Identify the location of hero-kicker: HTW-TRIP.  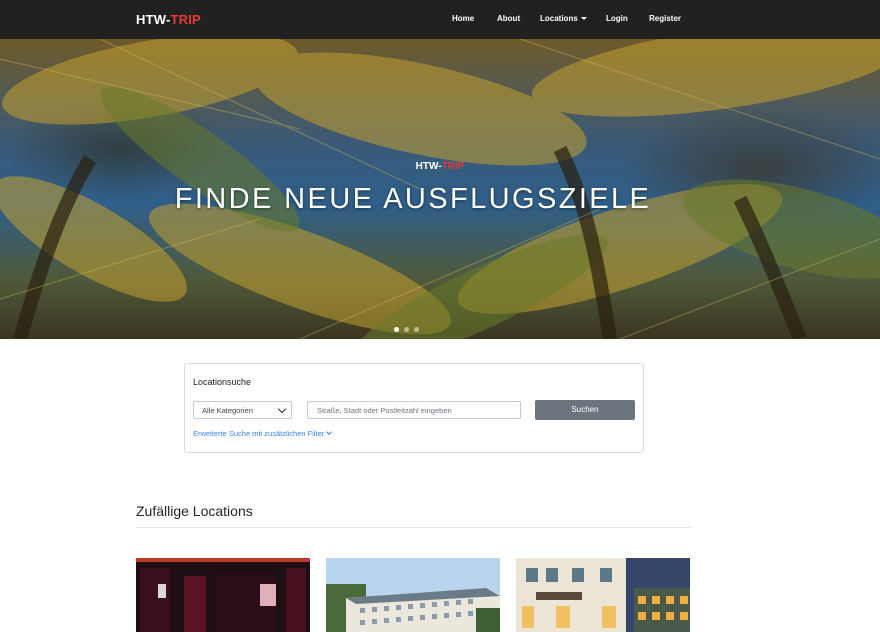
(440, 166).